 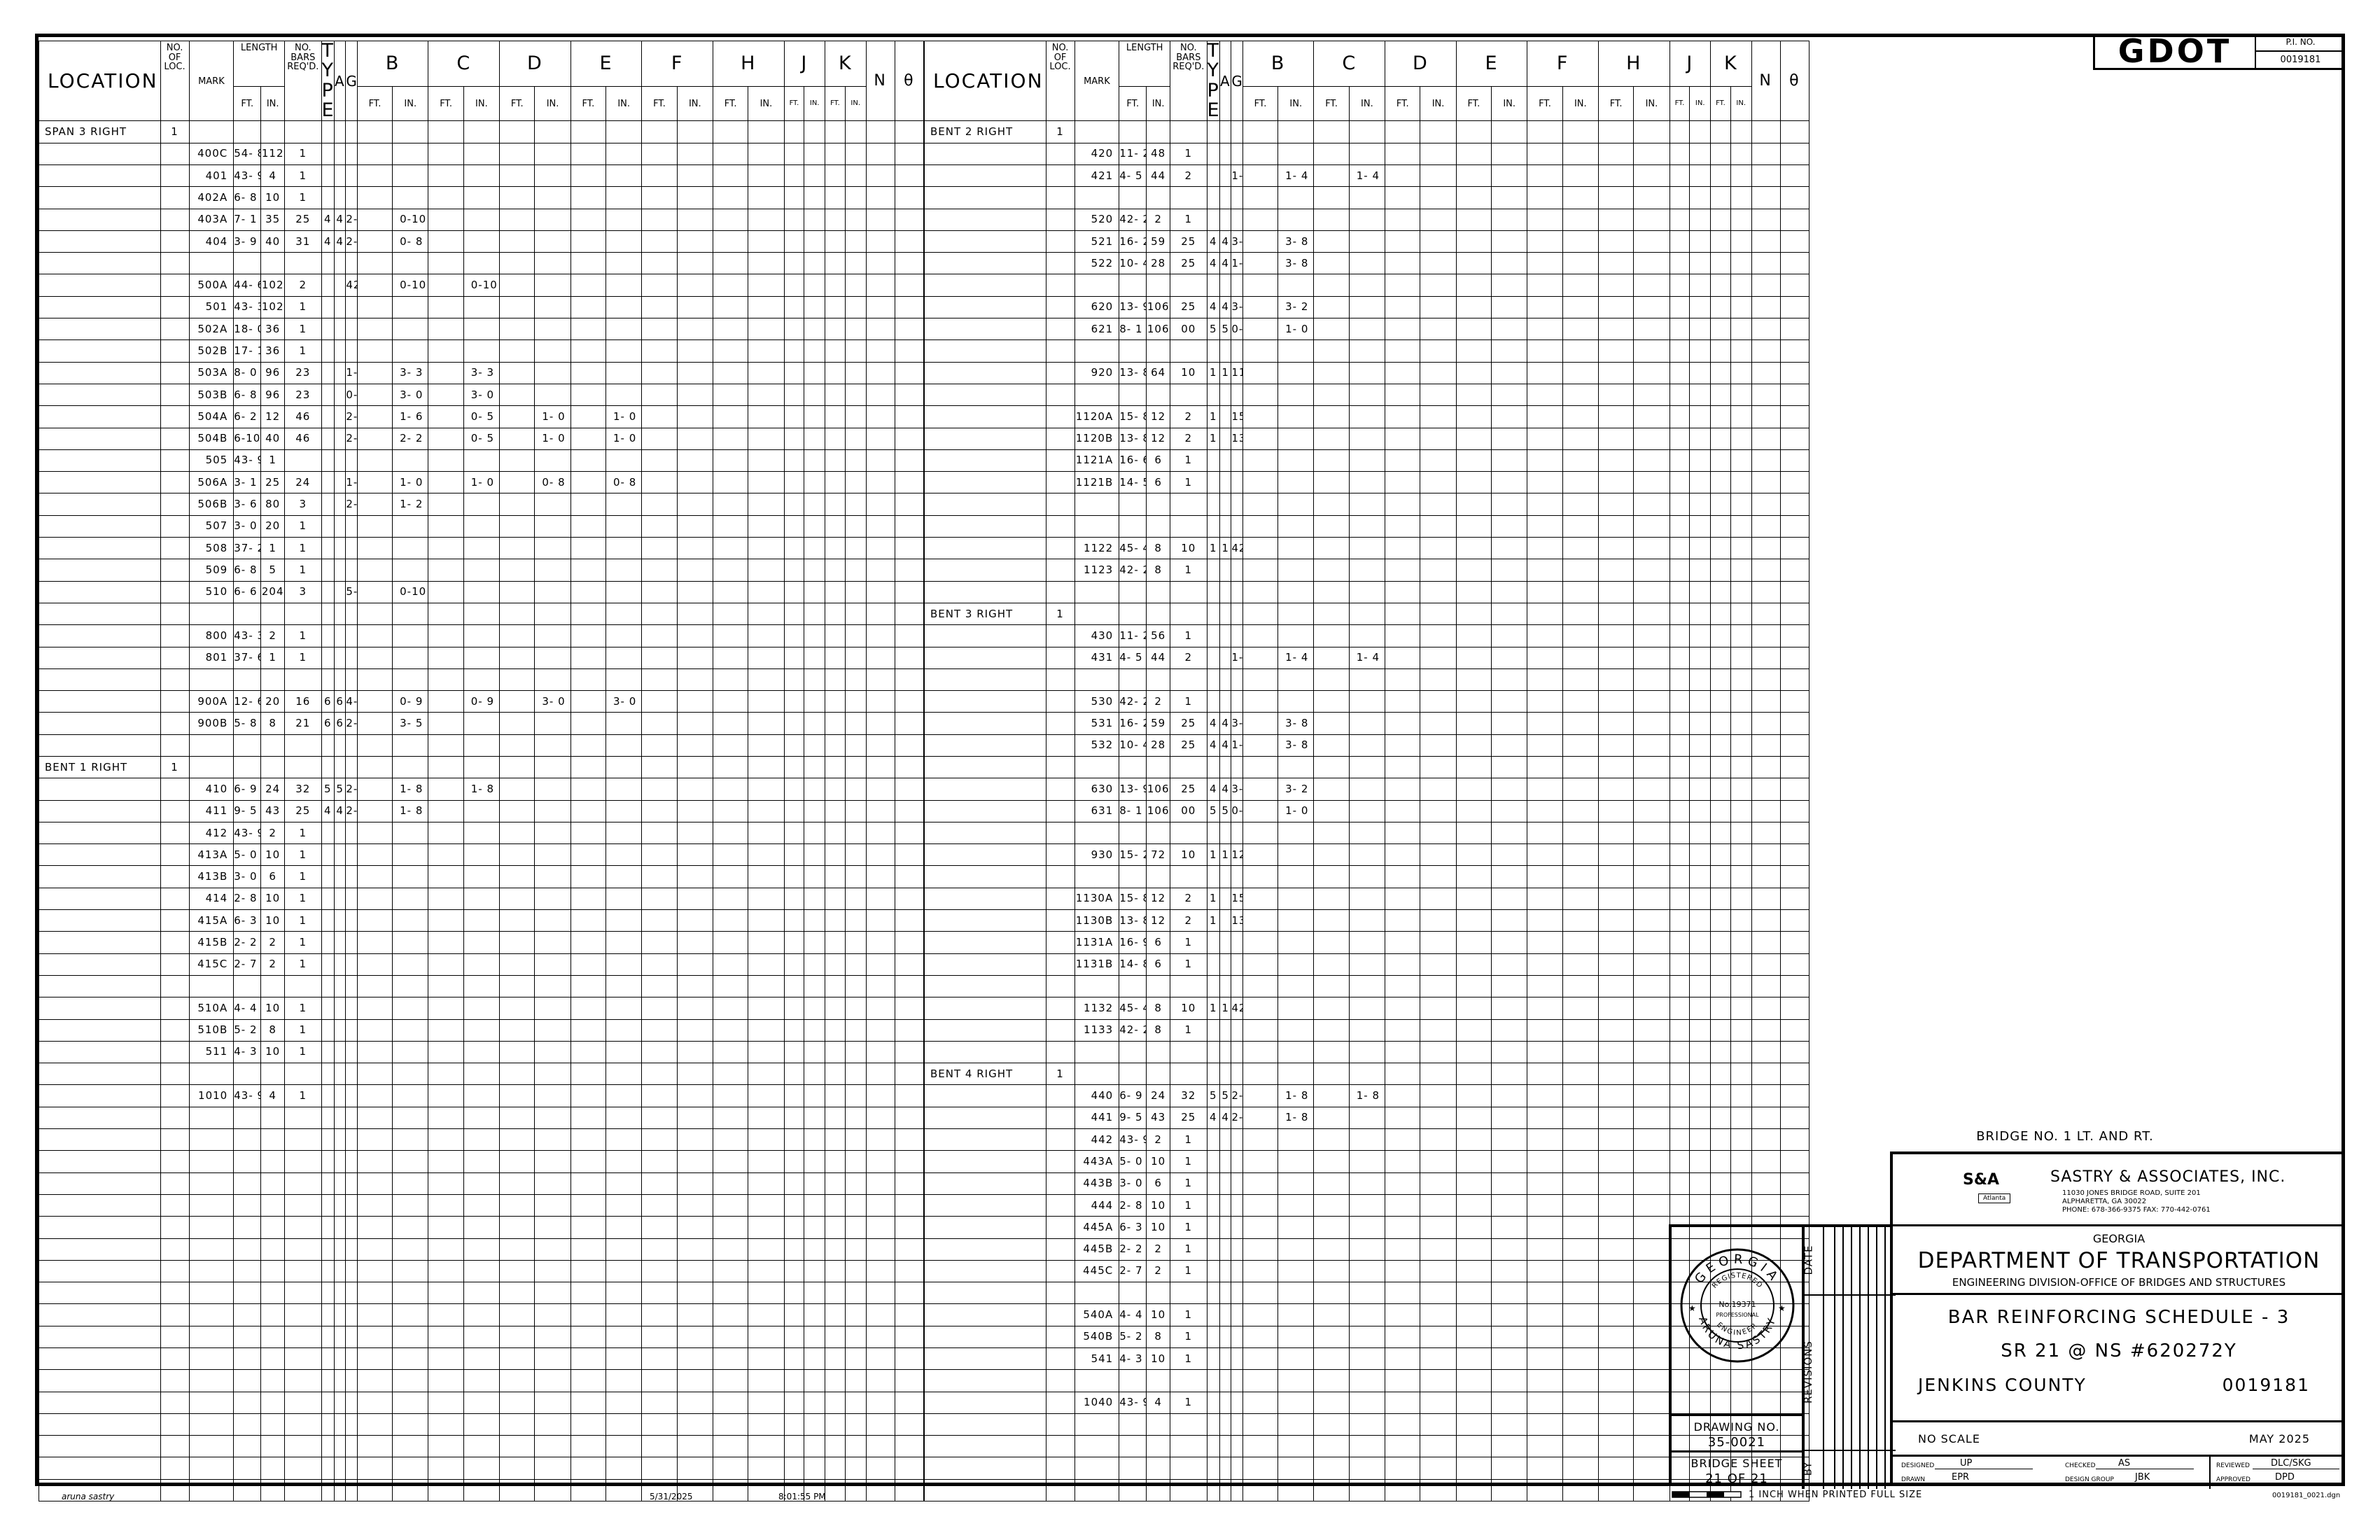 I want to click on table-cell: 8- 1, so click(x=1133, y=329).